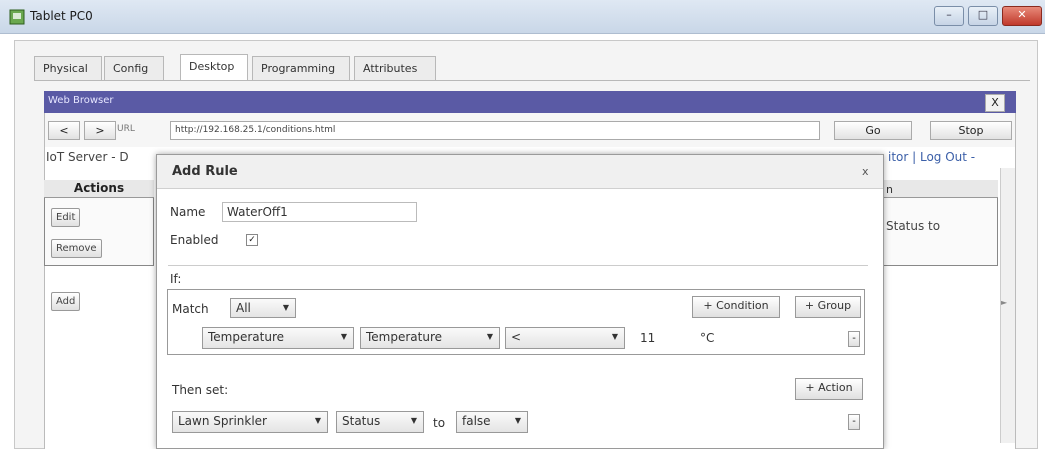 This screenshot has height=449, width=1045. Describe the element at coordinates (99, 189) in the screenshot. I see `actions-header: Actions` at that location.